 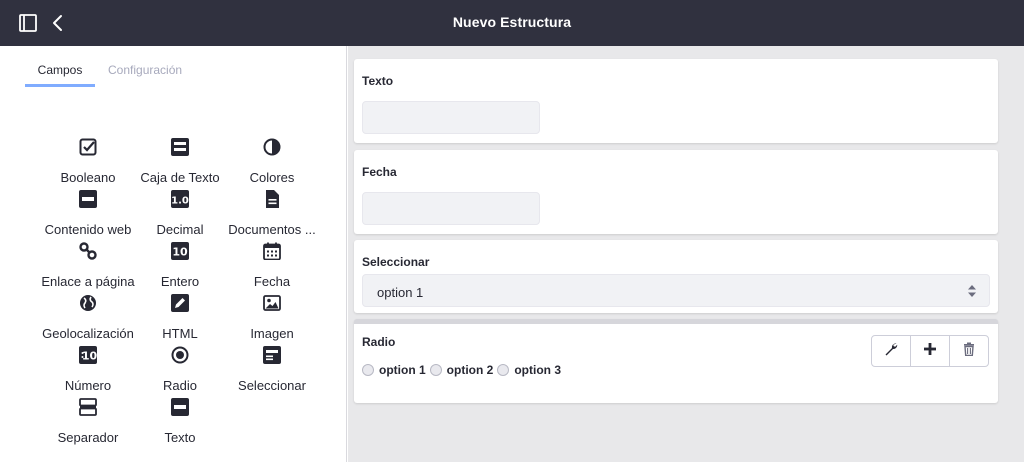 What do you see at coordinates (394, 370) in the screenshot?
I see `radio-option-1: option 1` at bounding box center [394, 370].